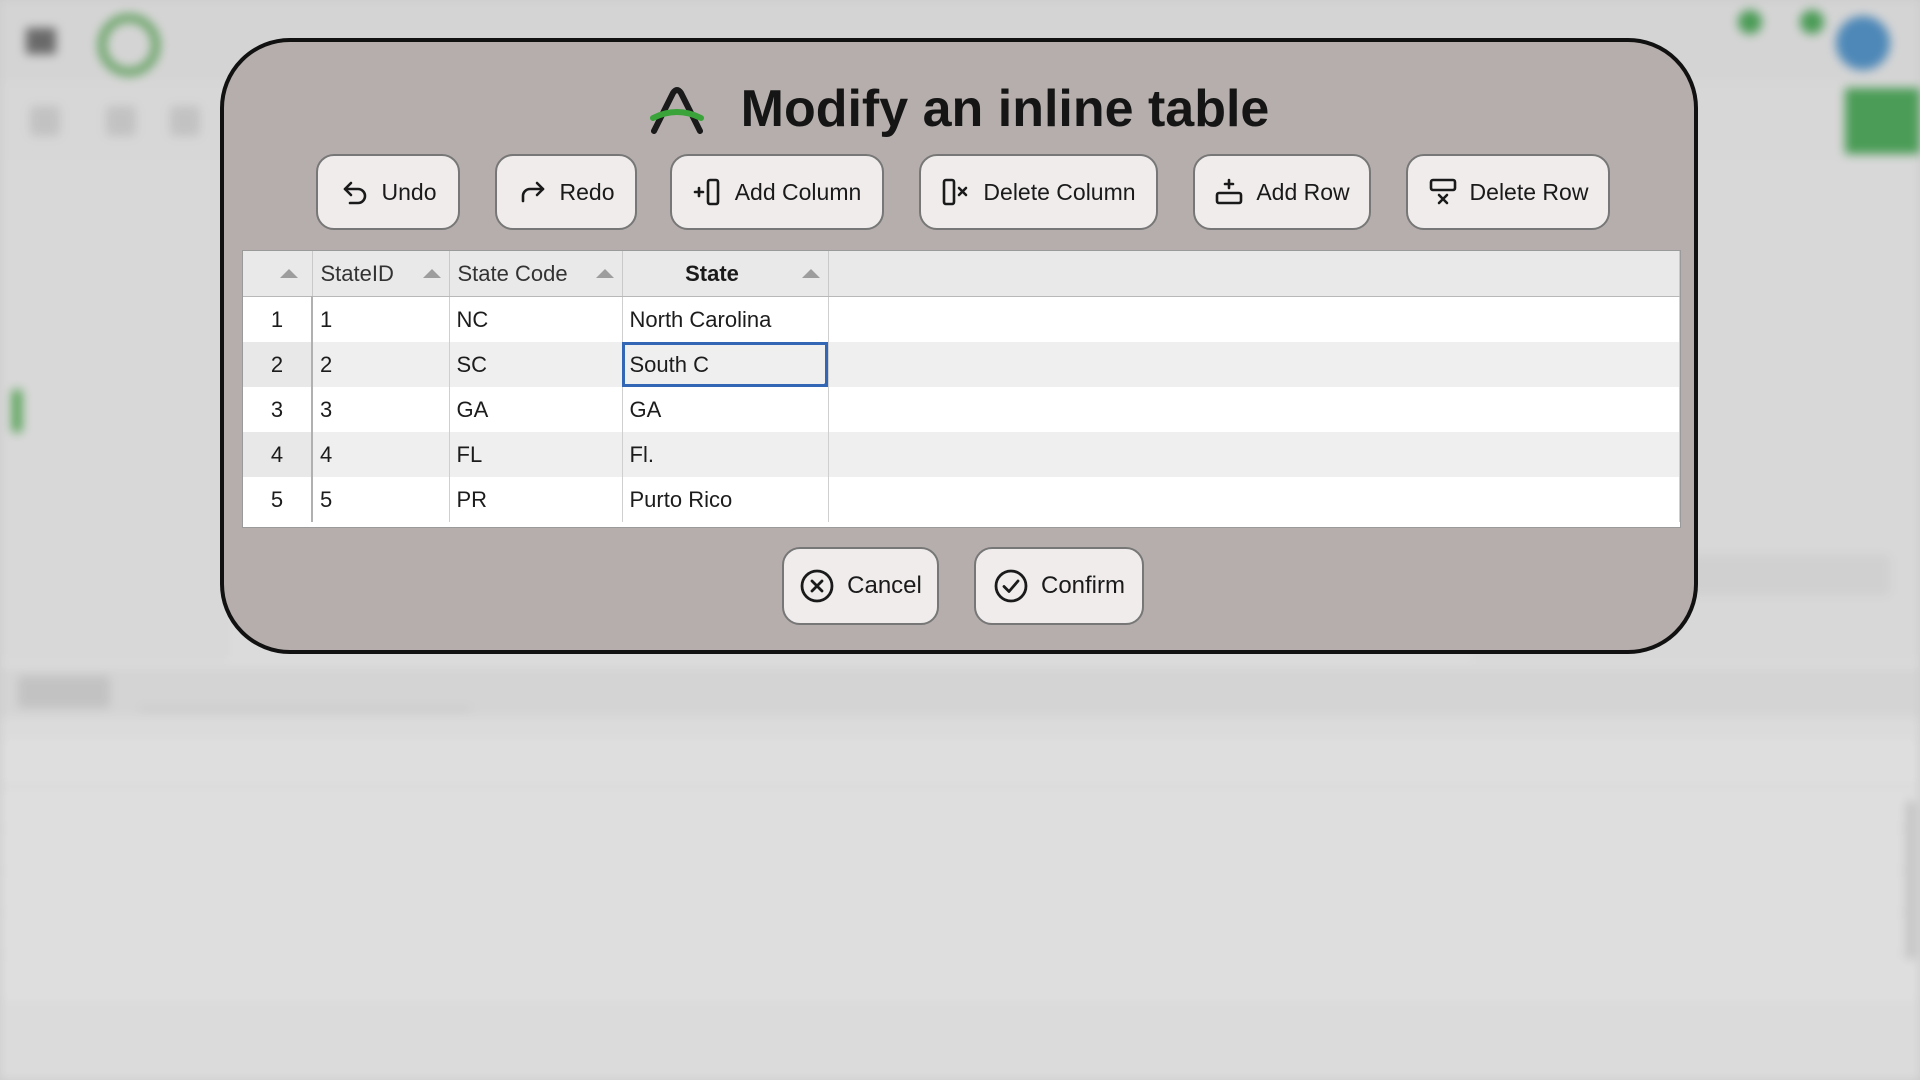 The width and height of the screenshot is (1920, 1080). I want to click on confirm-button: Confirm, so click(1059, 586).